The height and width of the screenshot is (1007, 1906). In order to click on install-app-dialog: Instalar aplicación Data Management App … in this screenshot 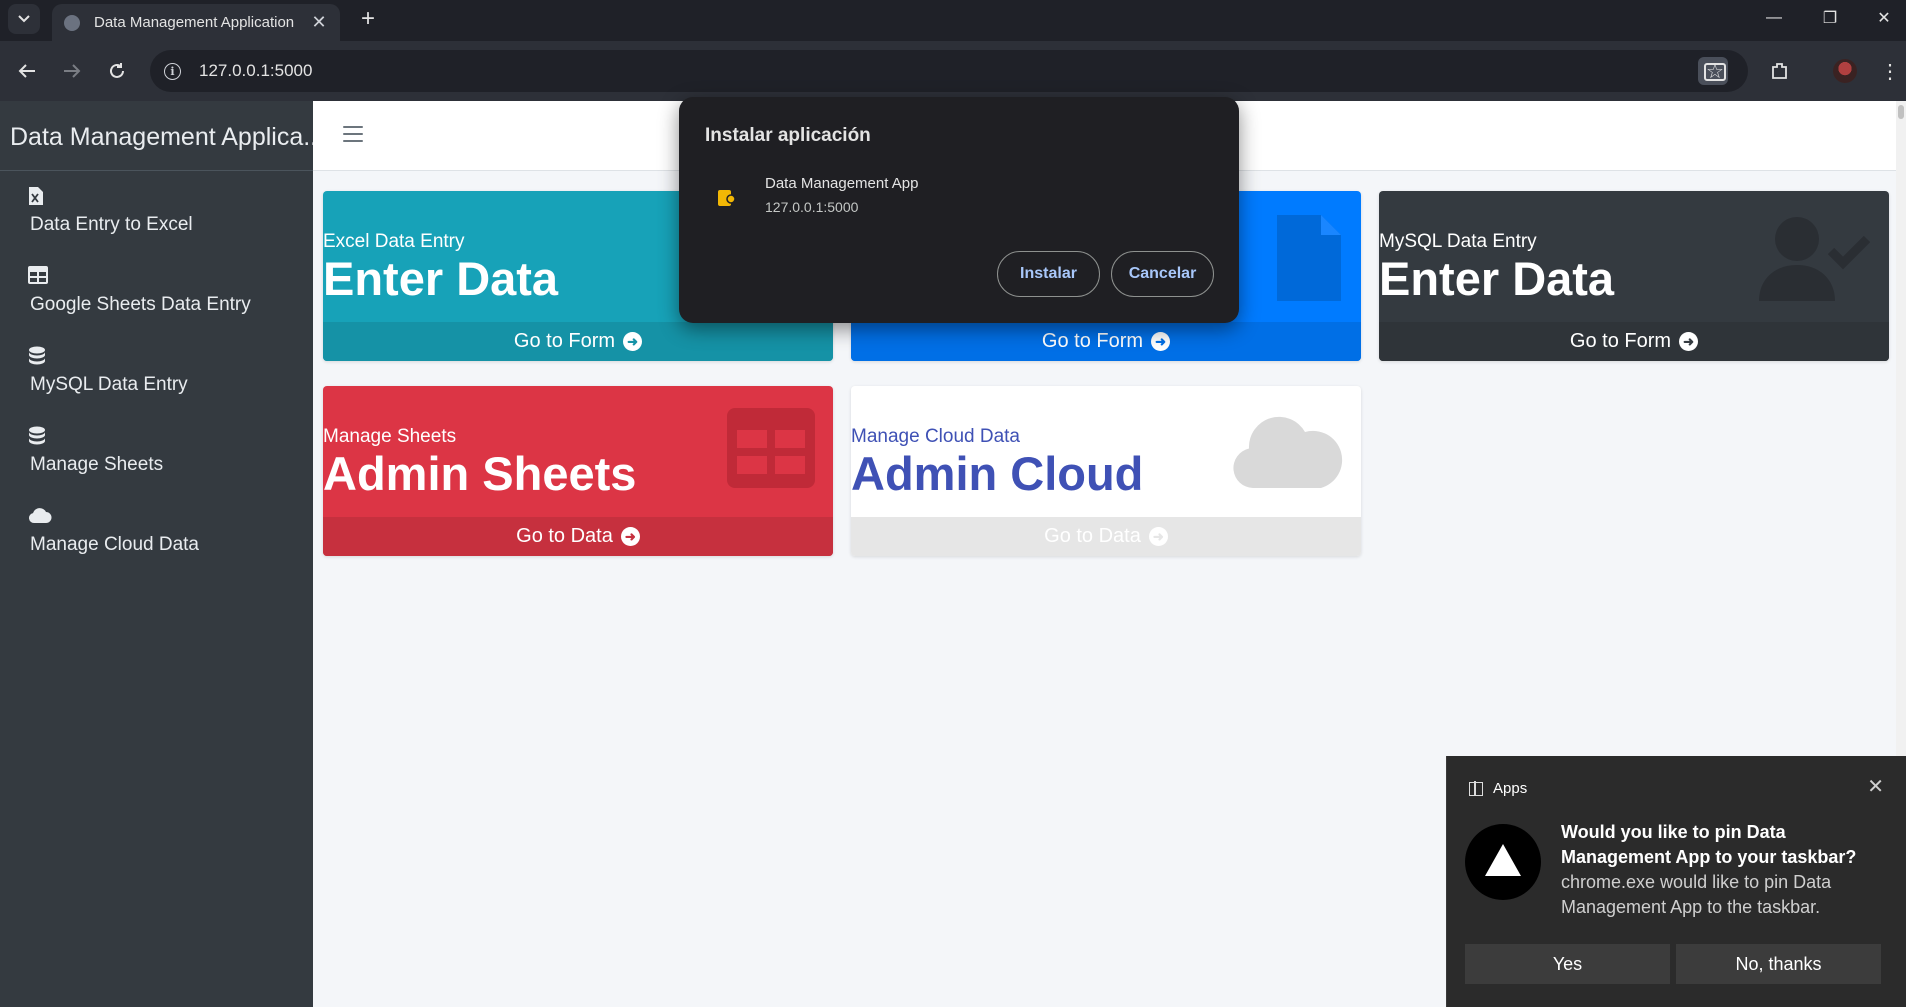, I will do `click(959, 210)`.